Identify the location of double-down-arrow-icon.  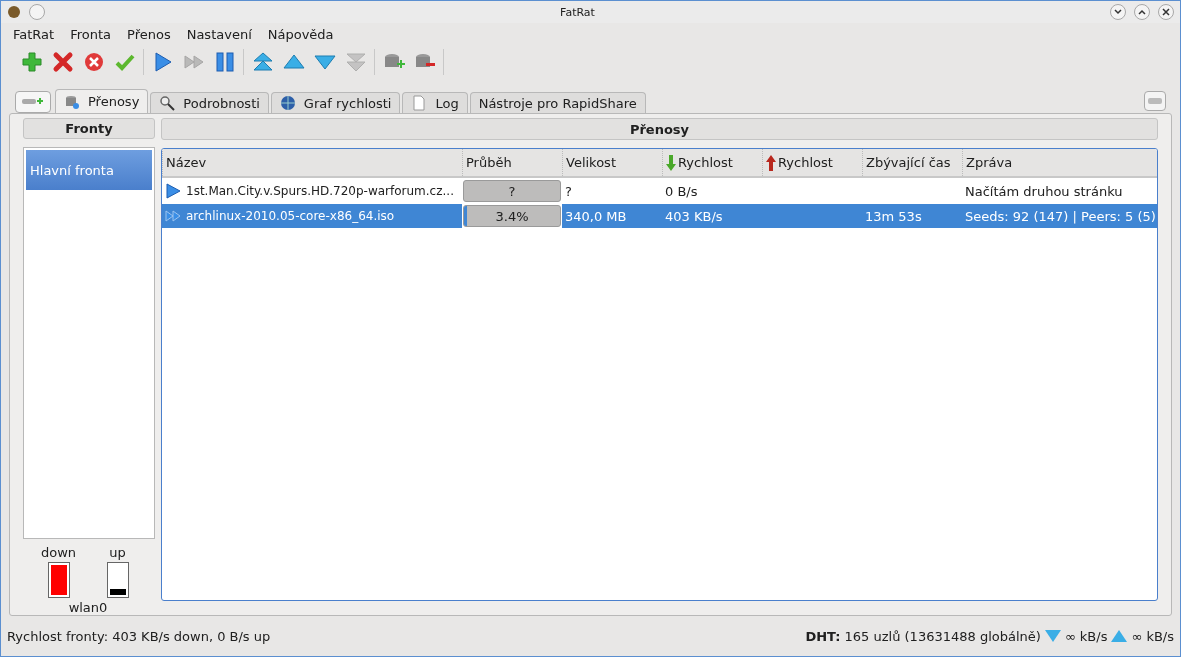
(355, 62).